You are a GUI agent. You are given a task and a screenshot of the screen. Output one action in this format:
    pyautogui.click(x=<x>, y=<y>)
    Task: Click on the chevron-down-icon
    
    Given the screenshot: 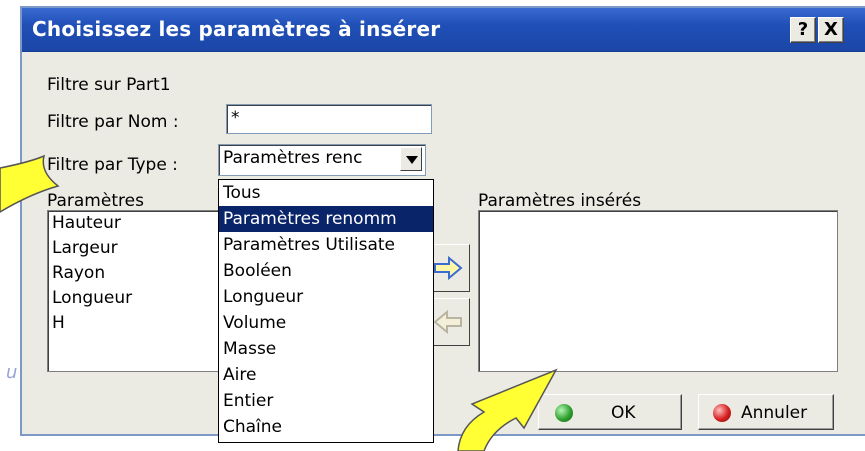 What is the action you would take?
    pyautogui.click(x=412, y=160)
    